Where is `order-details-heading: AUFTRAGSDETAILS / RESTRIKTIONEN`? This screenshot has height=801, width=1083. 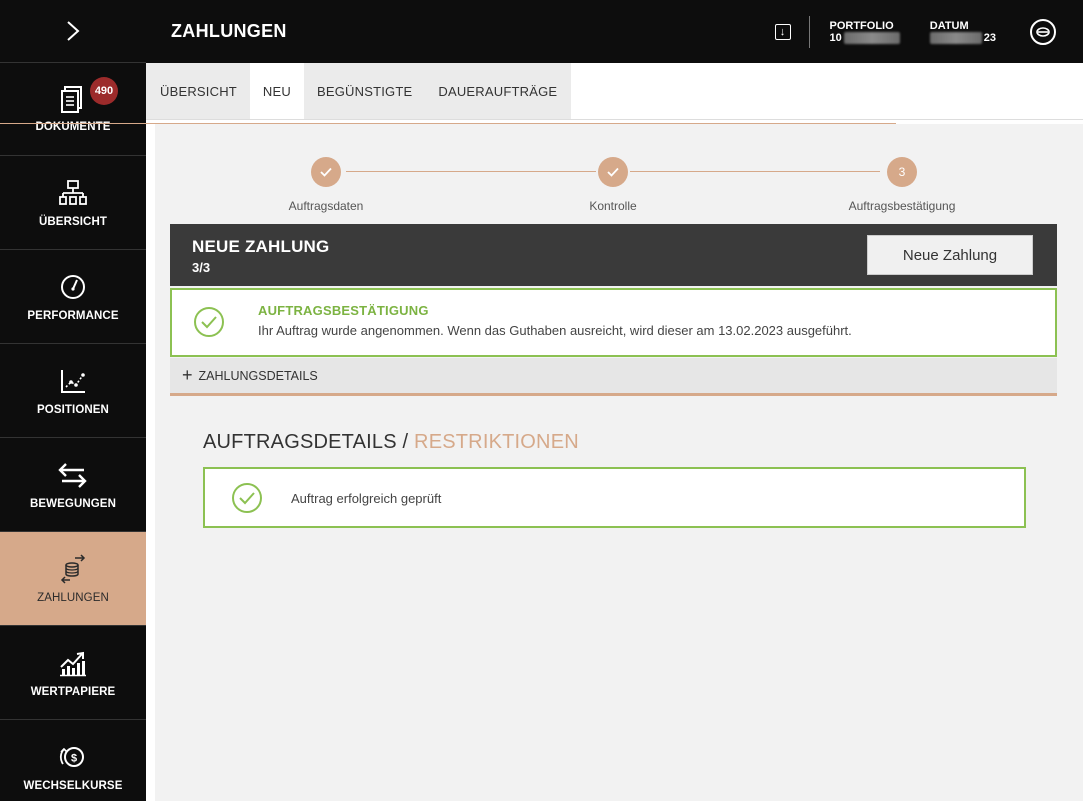 order-details-heading: AUFTRAGSDETAILS / RESTRIKTIONEN is located at coordinates (391, 442).